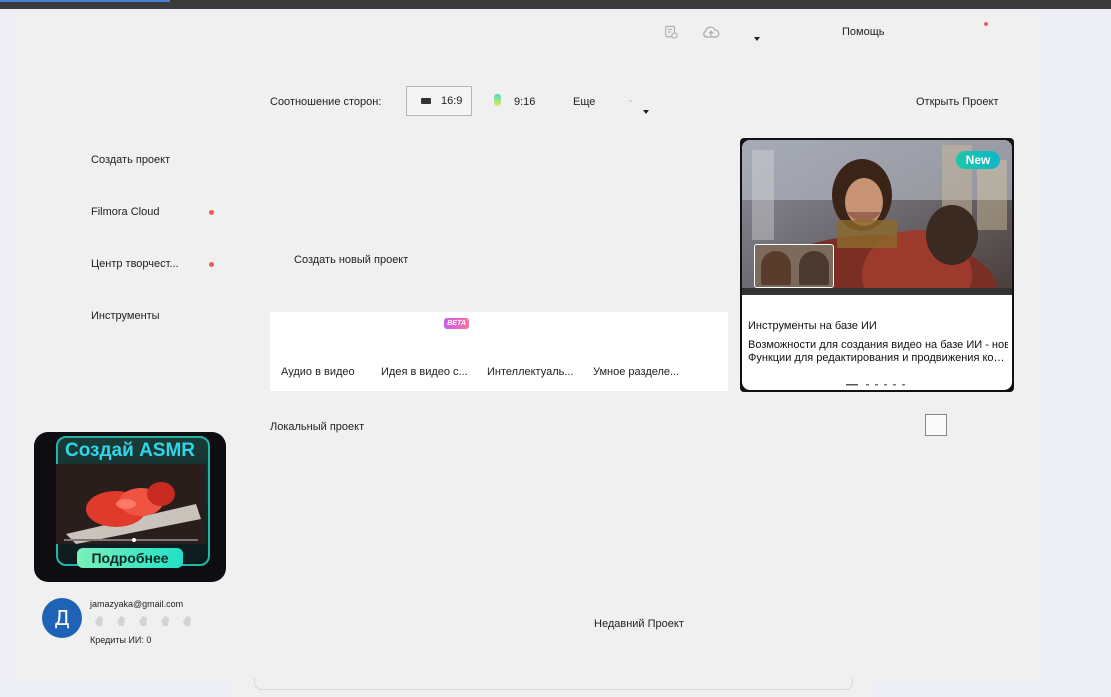 The width and height of the screenshot is (1111, 697). What do you see at coordinates (978, 160) in the screenshot?
I see `new-badge: New` at bounding box center [978, 160].